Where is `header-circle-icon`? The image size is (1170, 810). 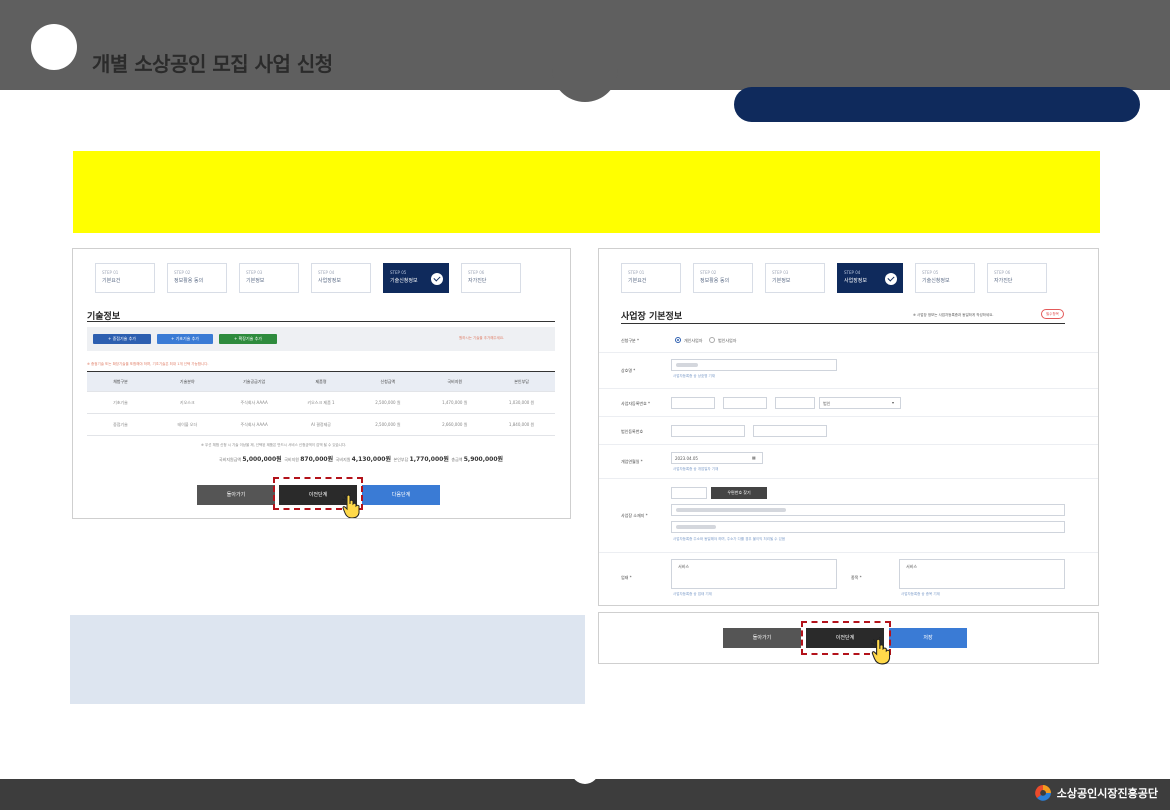 header-circle-icon is located at coordinates (54, 47).